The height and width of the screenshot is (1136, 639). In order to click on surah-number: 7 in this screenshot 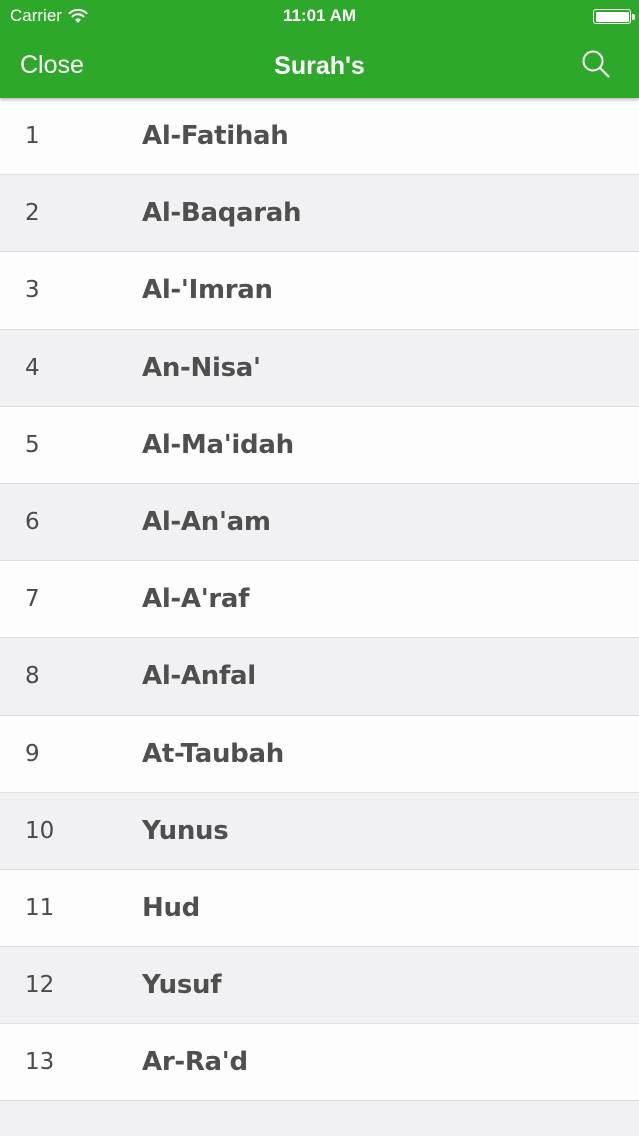, I will do `click(32, 599)`.